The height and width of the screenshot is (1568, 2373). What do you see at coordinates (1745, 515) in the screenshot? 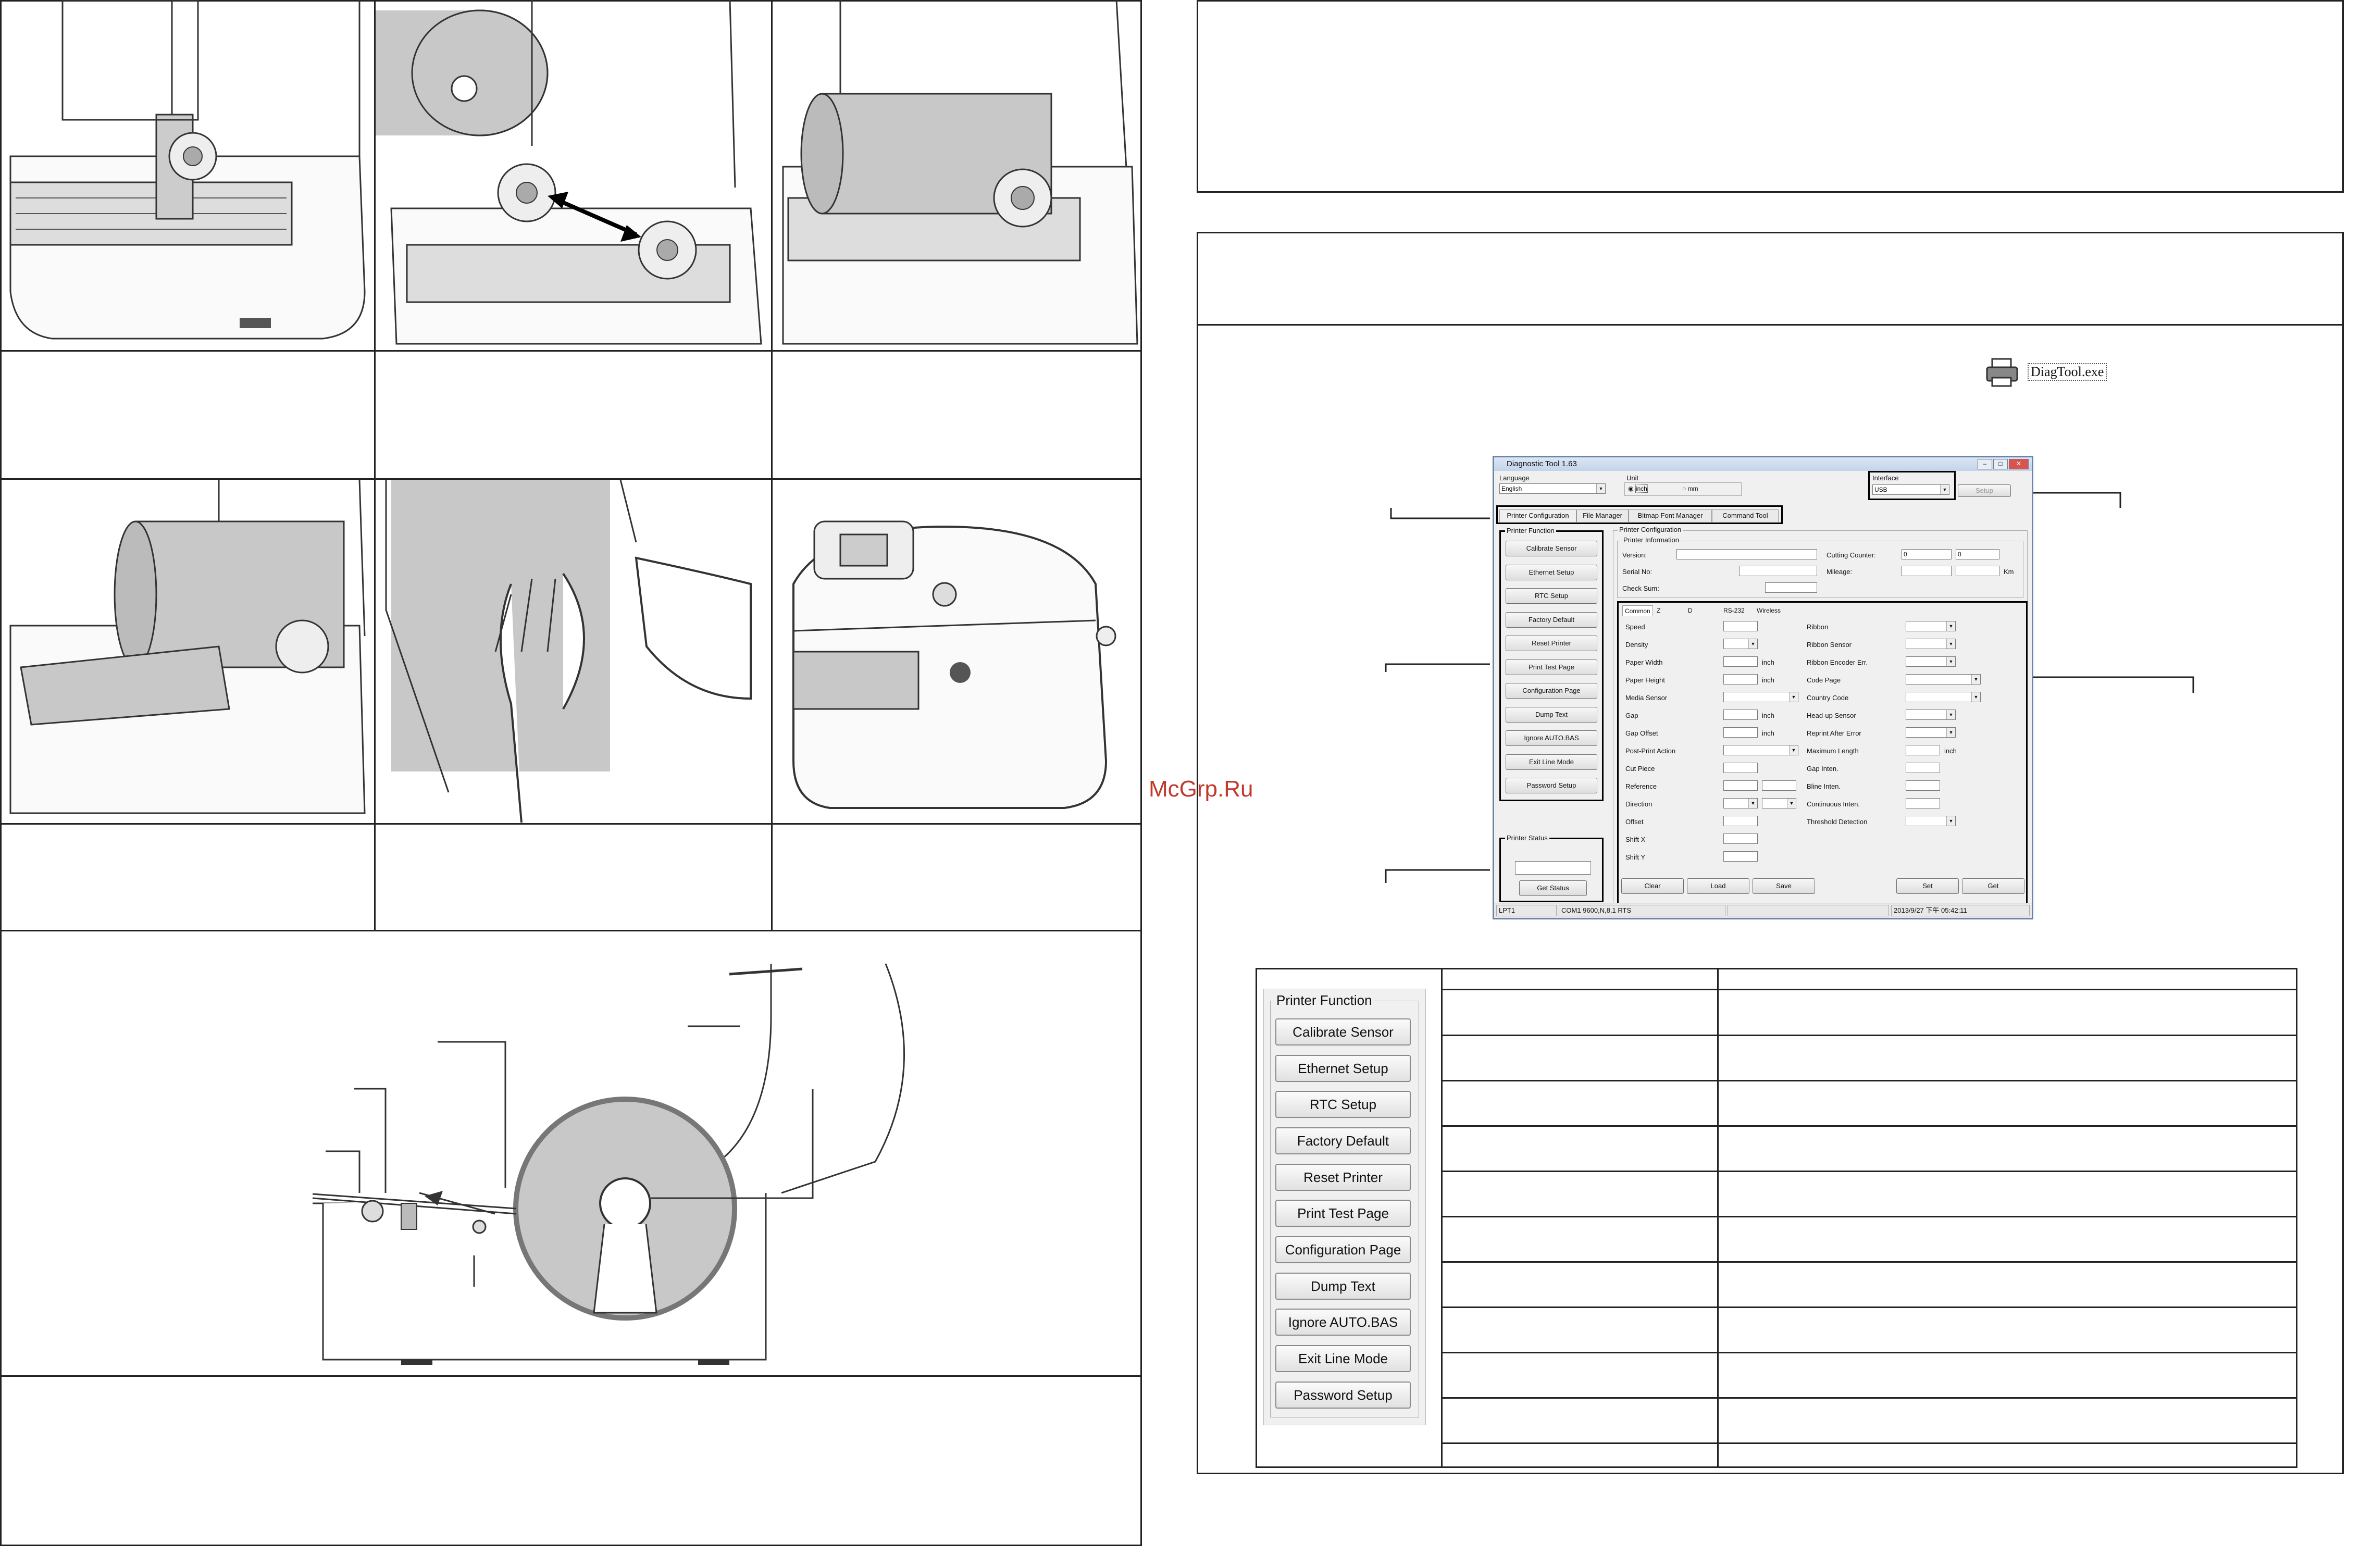
I see `tab-command-tool: Command Tool` at bounding box center [1745, 515].